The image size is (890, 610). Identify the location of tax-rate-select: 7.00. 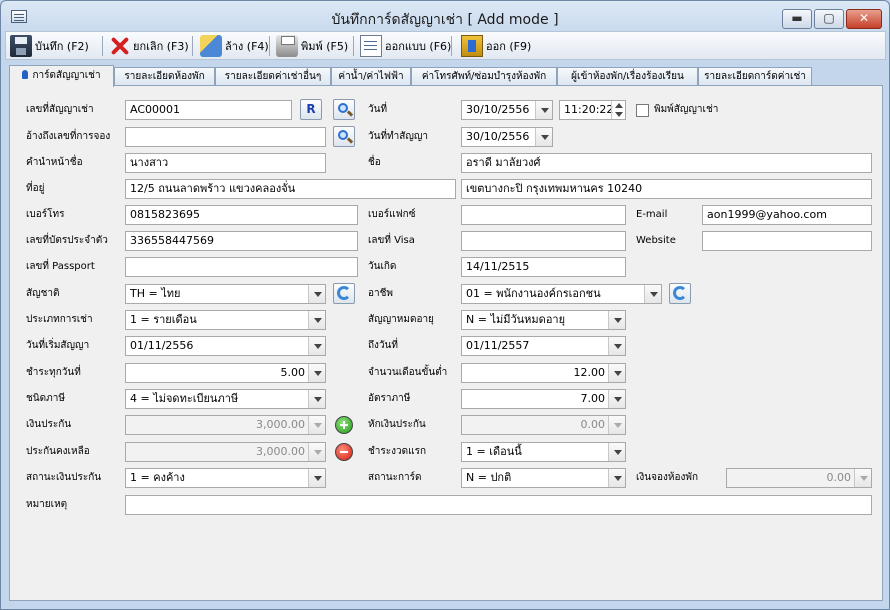
(543, 399).